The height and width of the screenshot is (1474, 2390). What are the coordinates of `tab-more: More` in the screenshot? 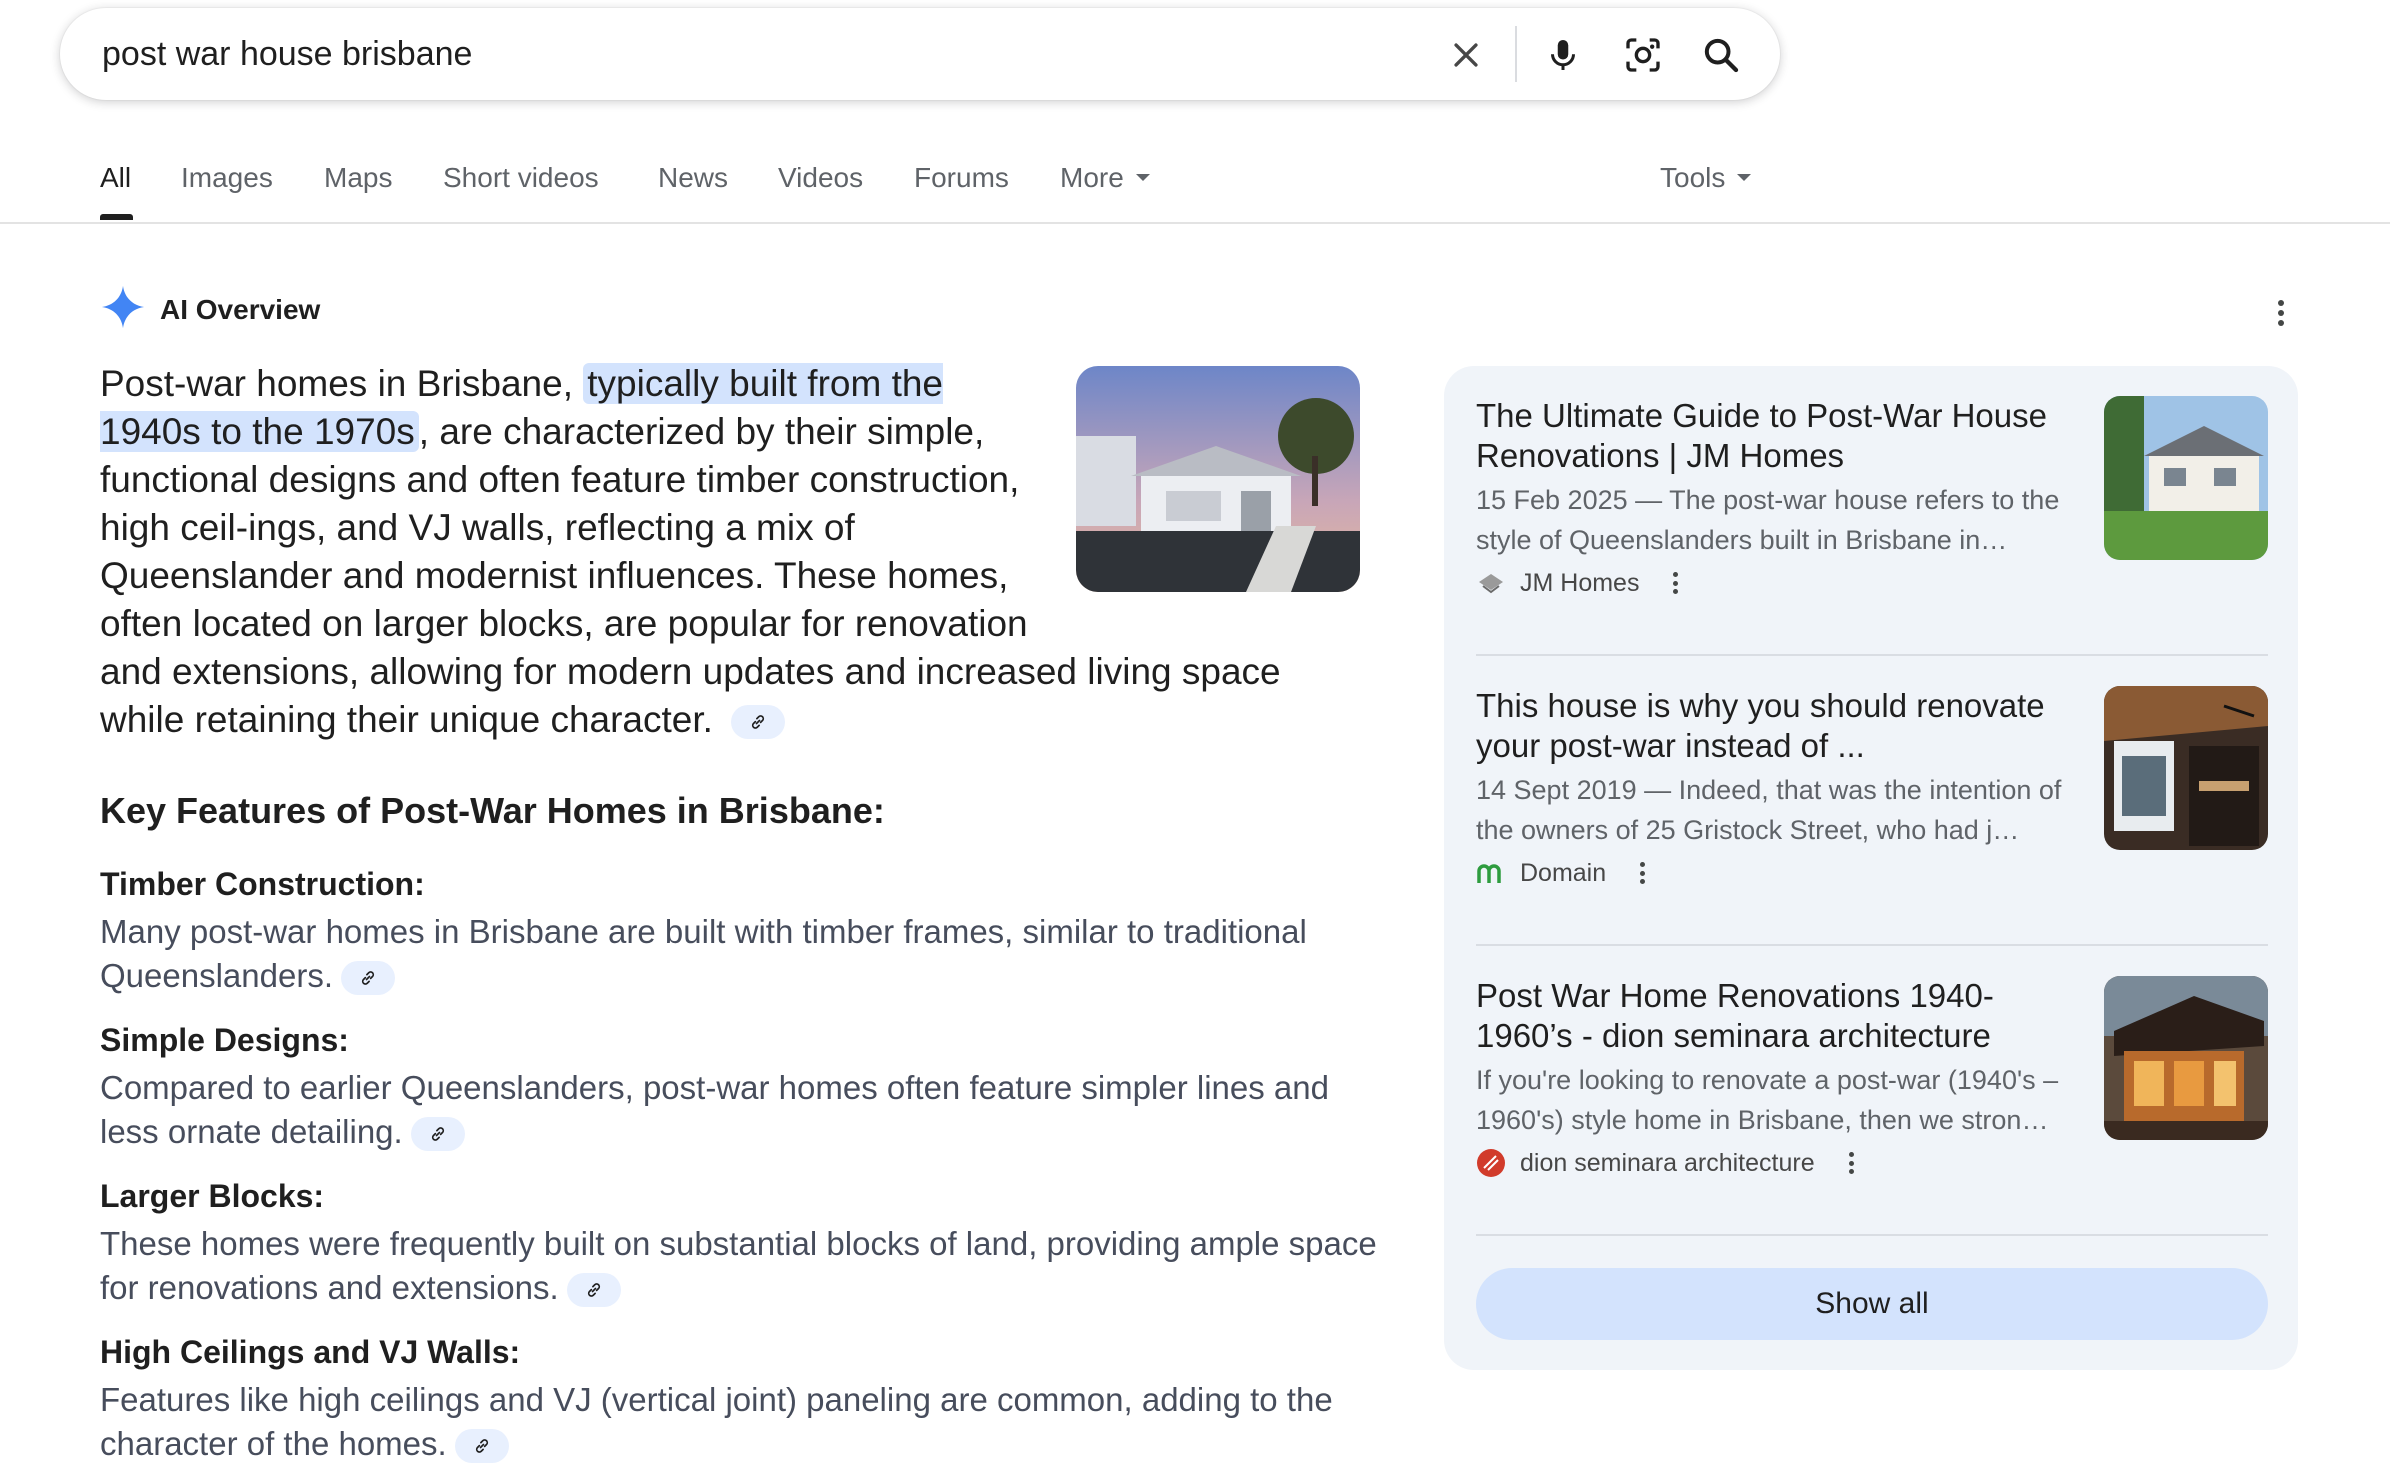 It's located at (1105, 178).